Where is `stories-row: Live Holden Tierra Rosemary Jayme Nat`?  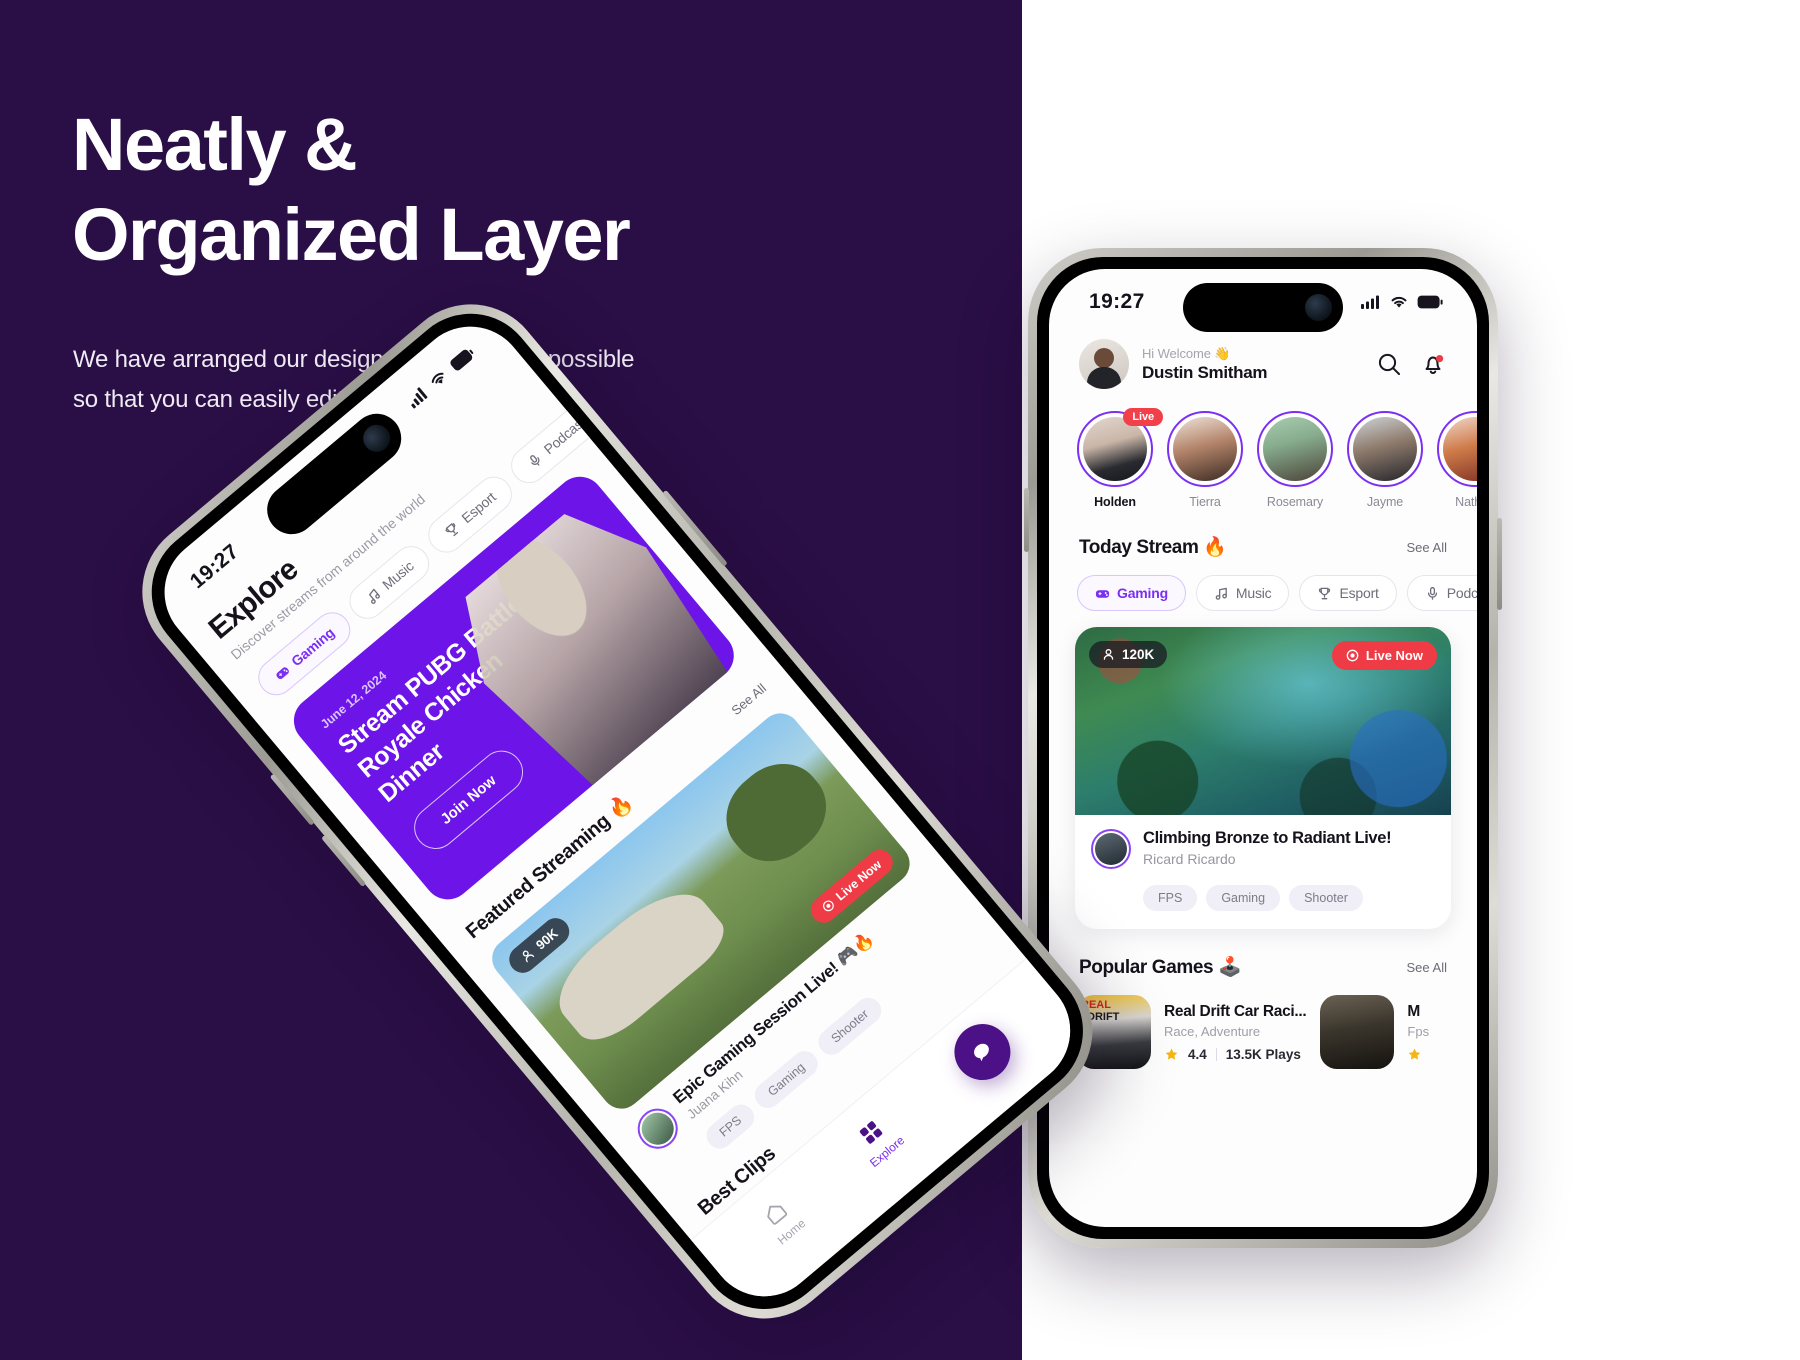
stories-row: Live Holden Tierra Rosemary Jayme Nat is located at coordinates (1276, 449).